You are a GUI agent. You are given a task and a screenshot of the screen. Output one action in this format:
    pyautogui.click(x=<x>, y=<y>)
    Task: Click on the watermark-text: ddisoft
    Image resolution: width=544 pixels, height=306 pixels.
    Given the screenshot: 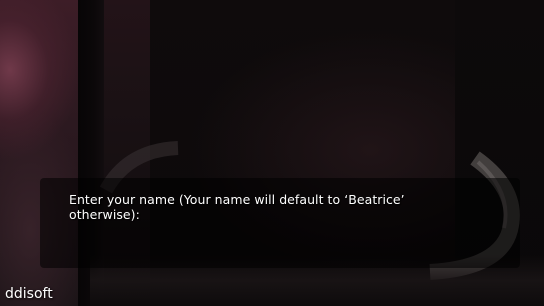 What is the action you would take?
    pyautogui.click(x=29, y=294)
    